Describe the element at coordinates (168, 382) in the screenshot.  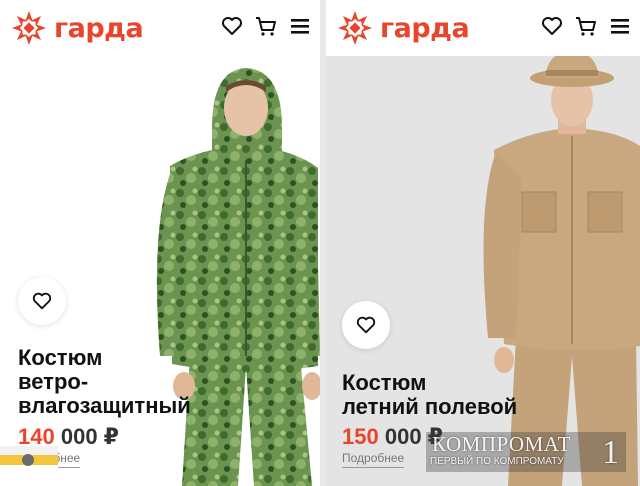
I see `product-title: Костюм ветро- влагозащитный` at that location.